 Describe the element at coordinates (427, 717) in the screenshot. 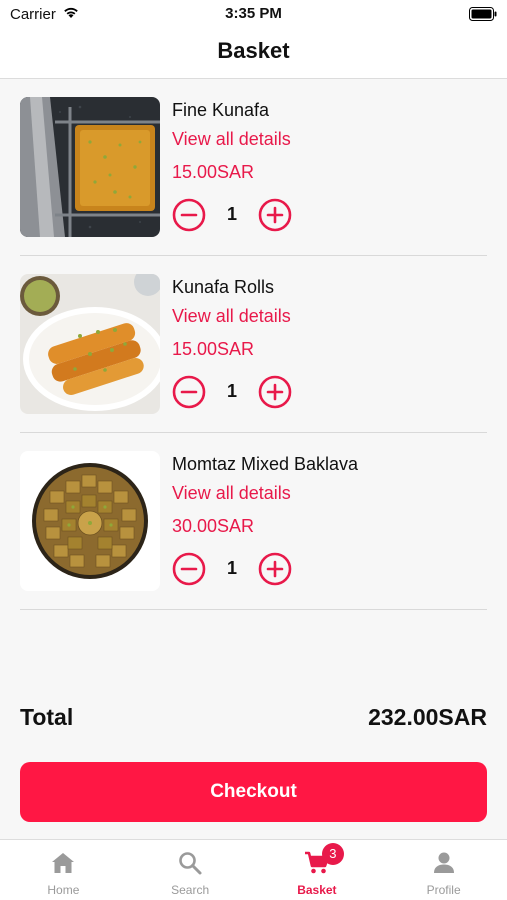

I see `total-value: 232.00SAR` at that location.